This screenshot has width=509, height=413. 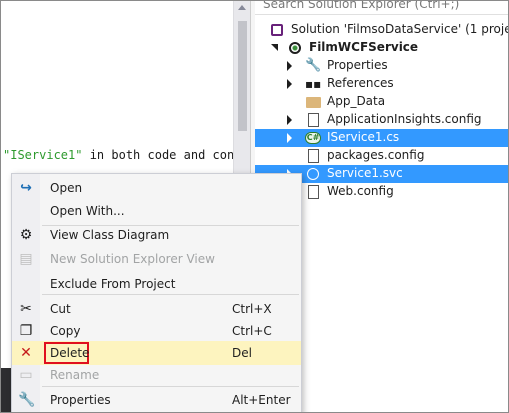 What do you see at coordinates (26, 375) in the screenshot?
I see `rename-icon: ▭` at bounding box center [26, 375].